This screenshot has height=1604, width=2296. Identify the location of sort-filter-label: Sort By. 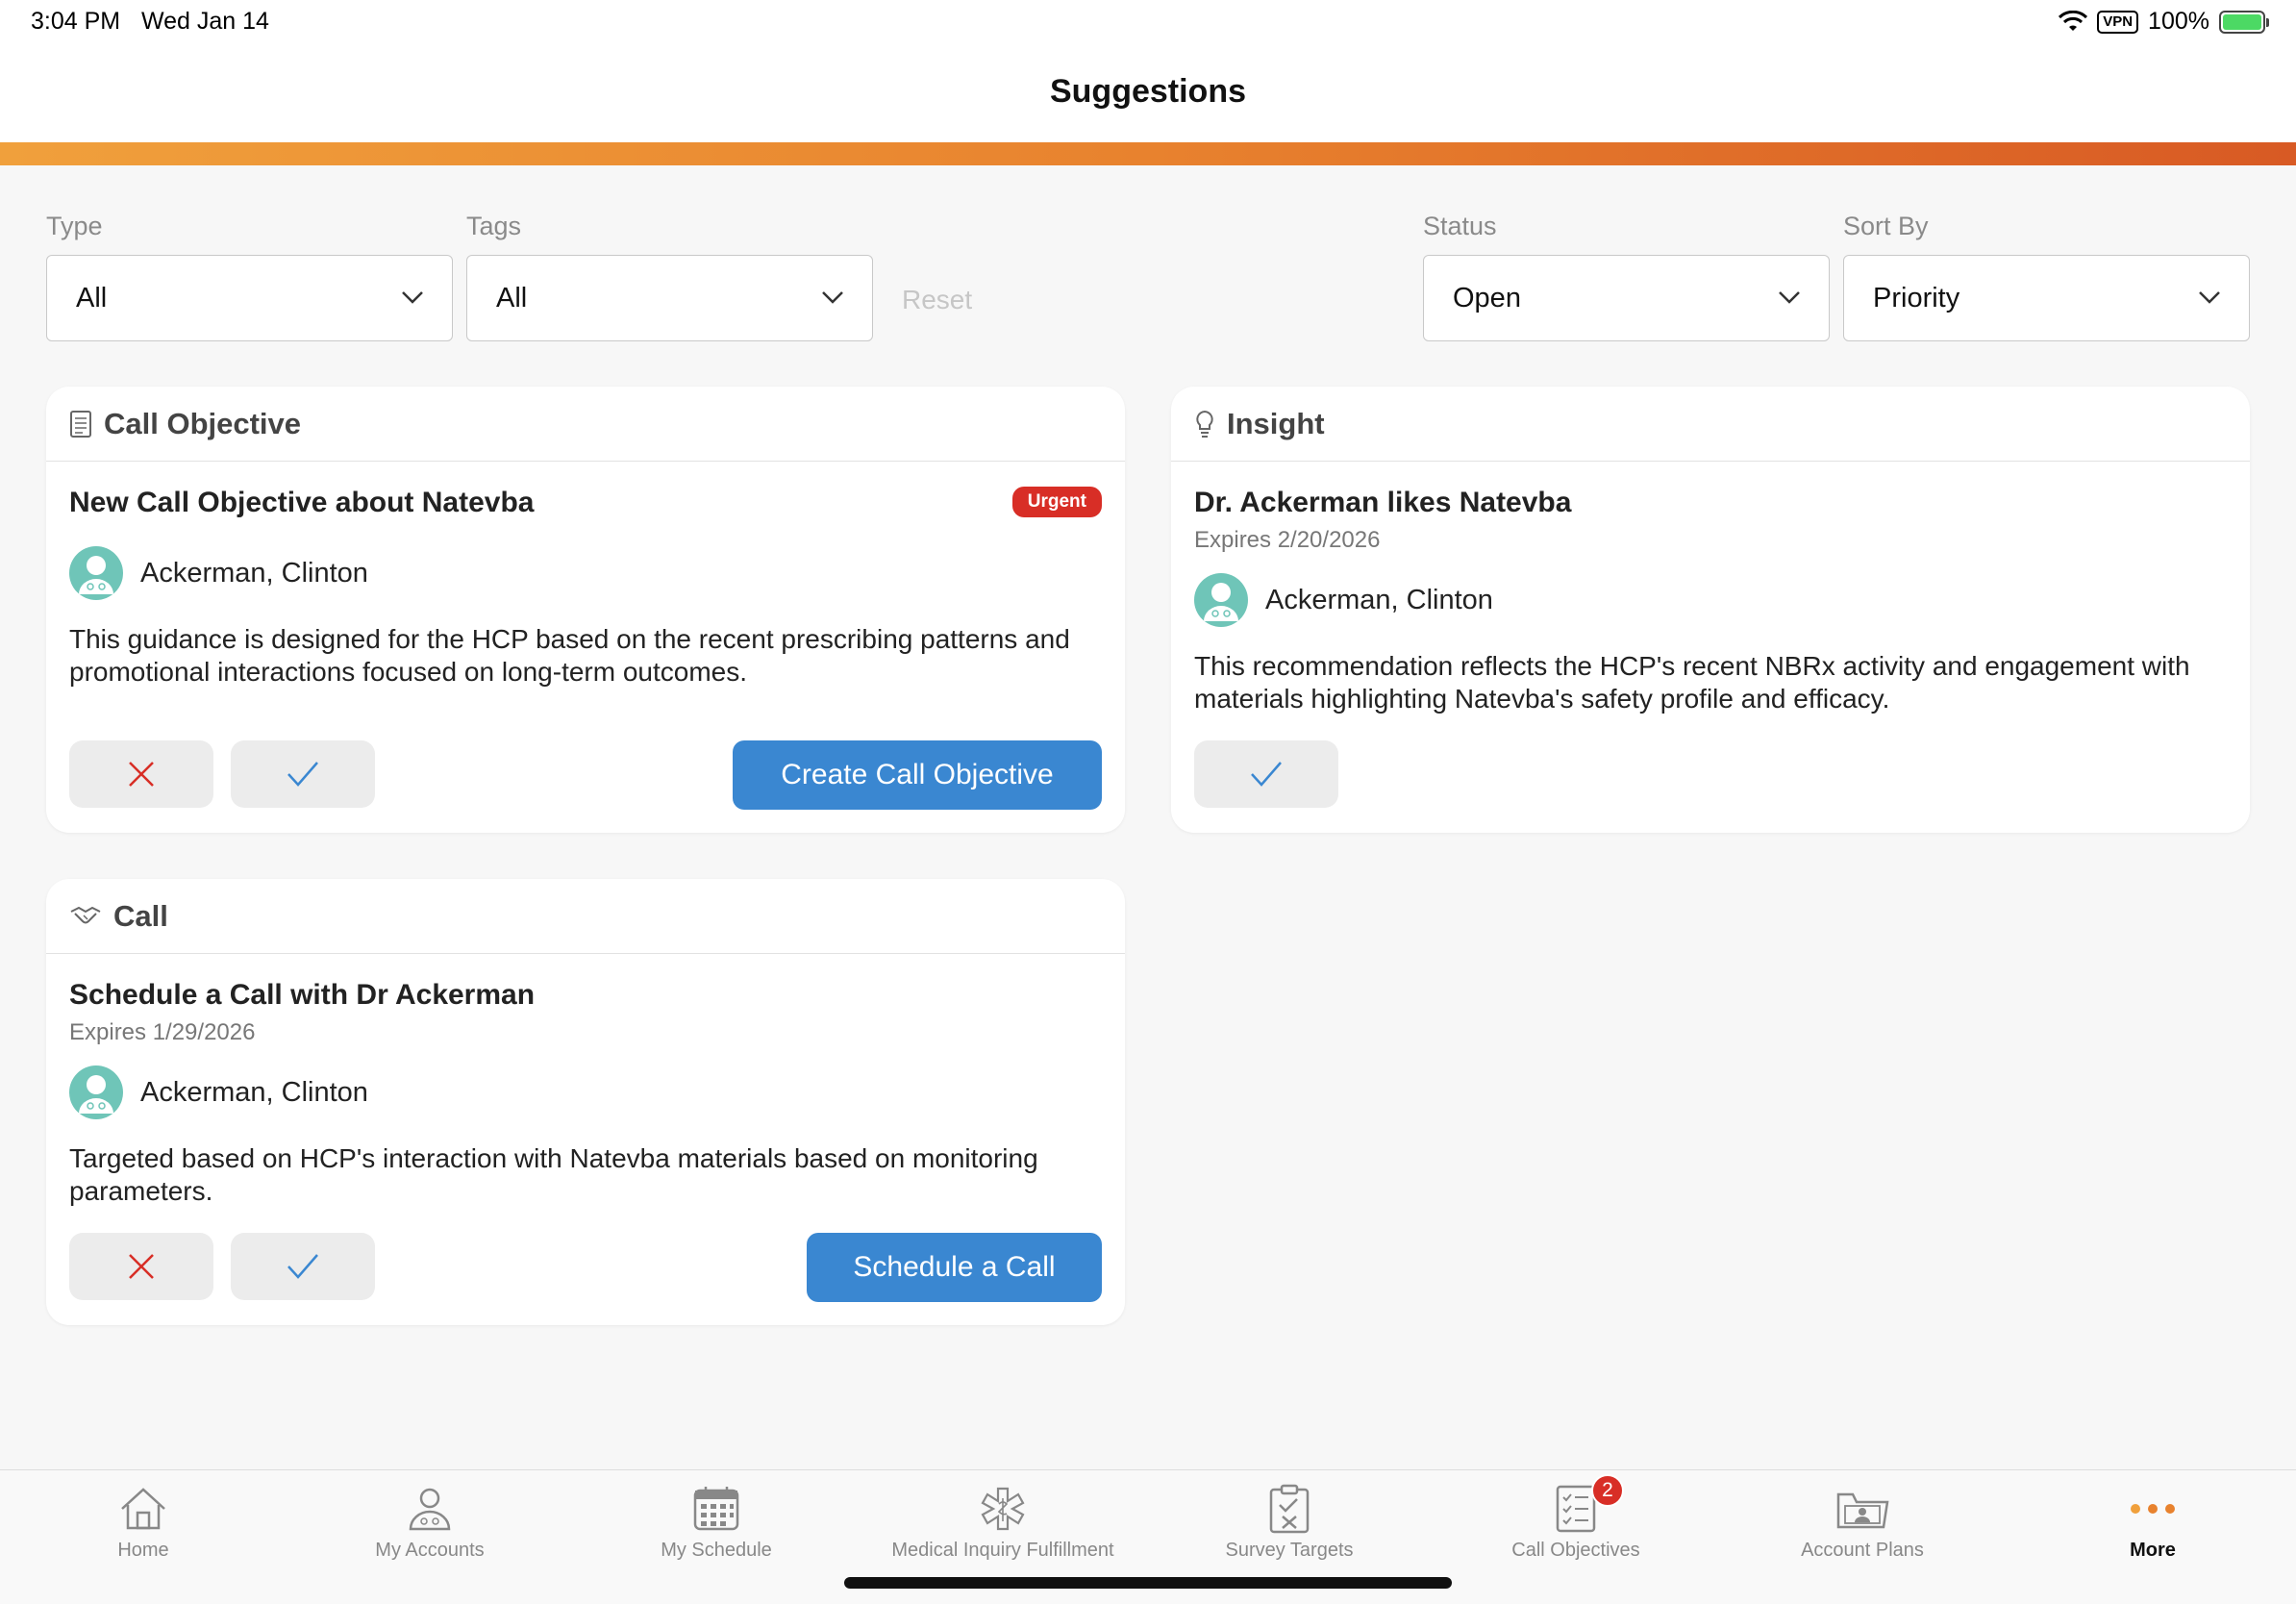
(1886, 226).